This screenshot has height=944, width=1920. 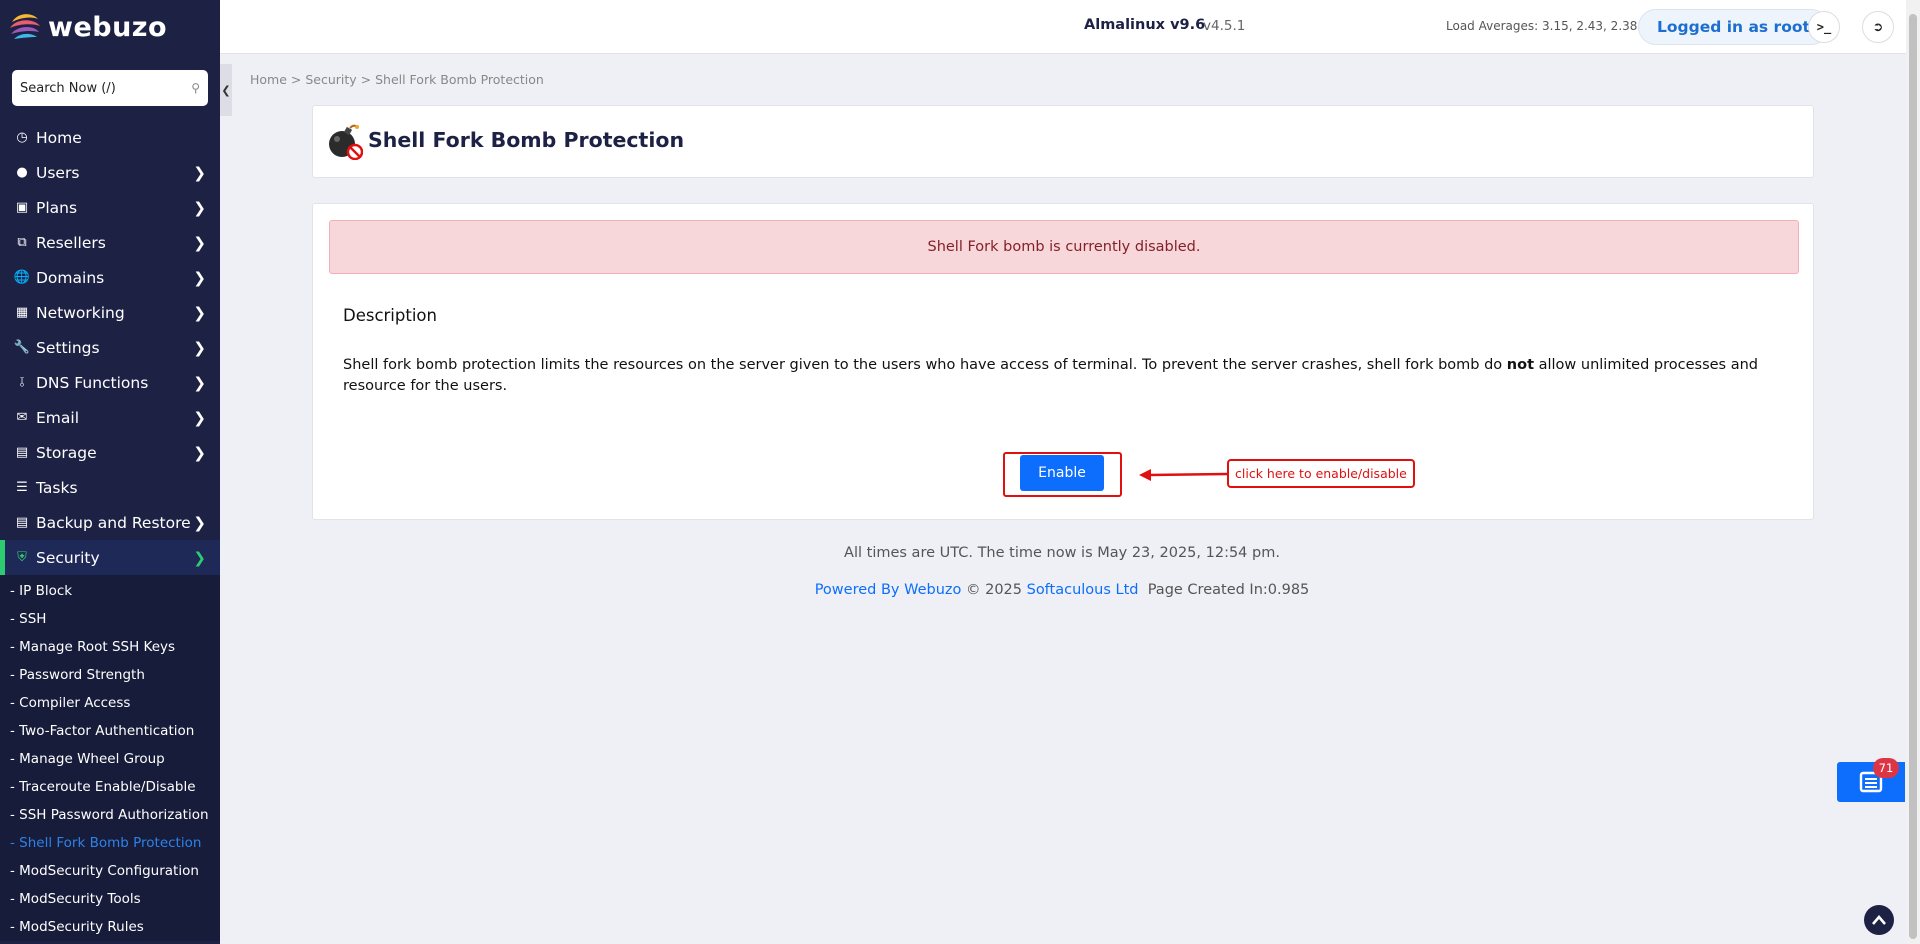 I want to click on backup-icon: ▤, so click(x=22, y=522).